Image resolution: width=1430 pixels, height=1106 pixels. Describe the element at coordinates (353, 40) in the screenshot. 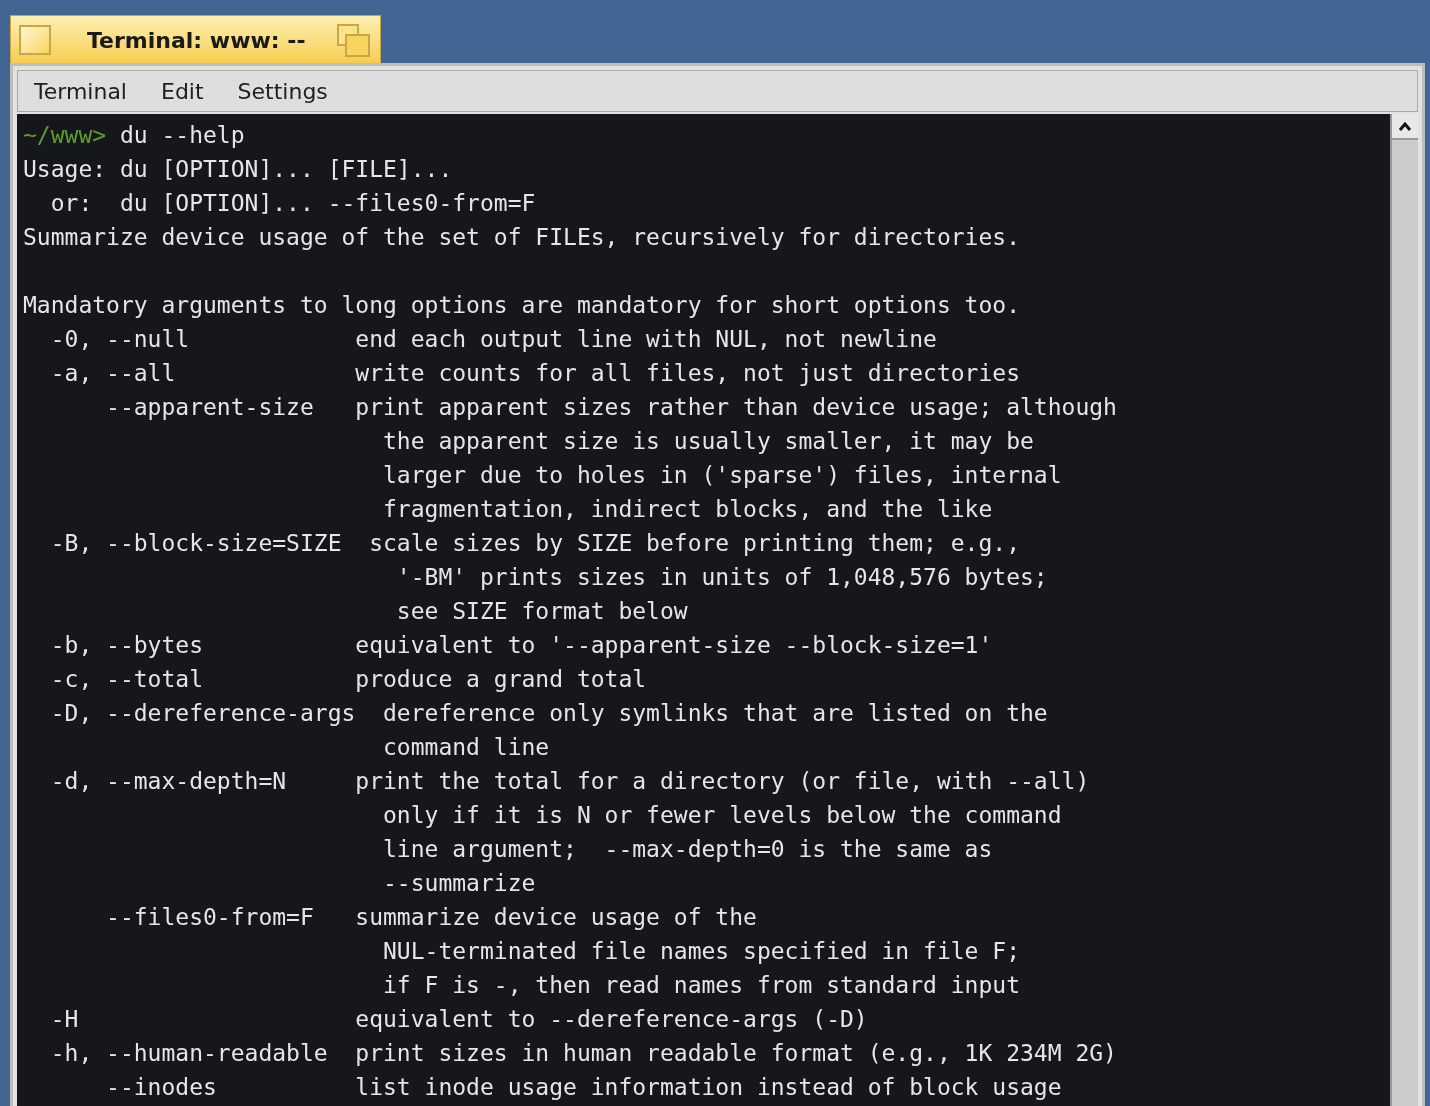

I see `maximize-icon` at that location.